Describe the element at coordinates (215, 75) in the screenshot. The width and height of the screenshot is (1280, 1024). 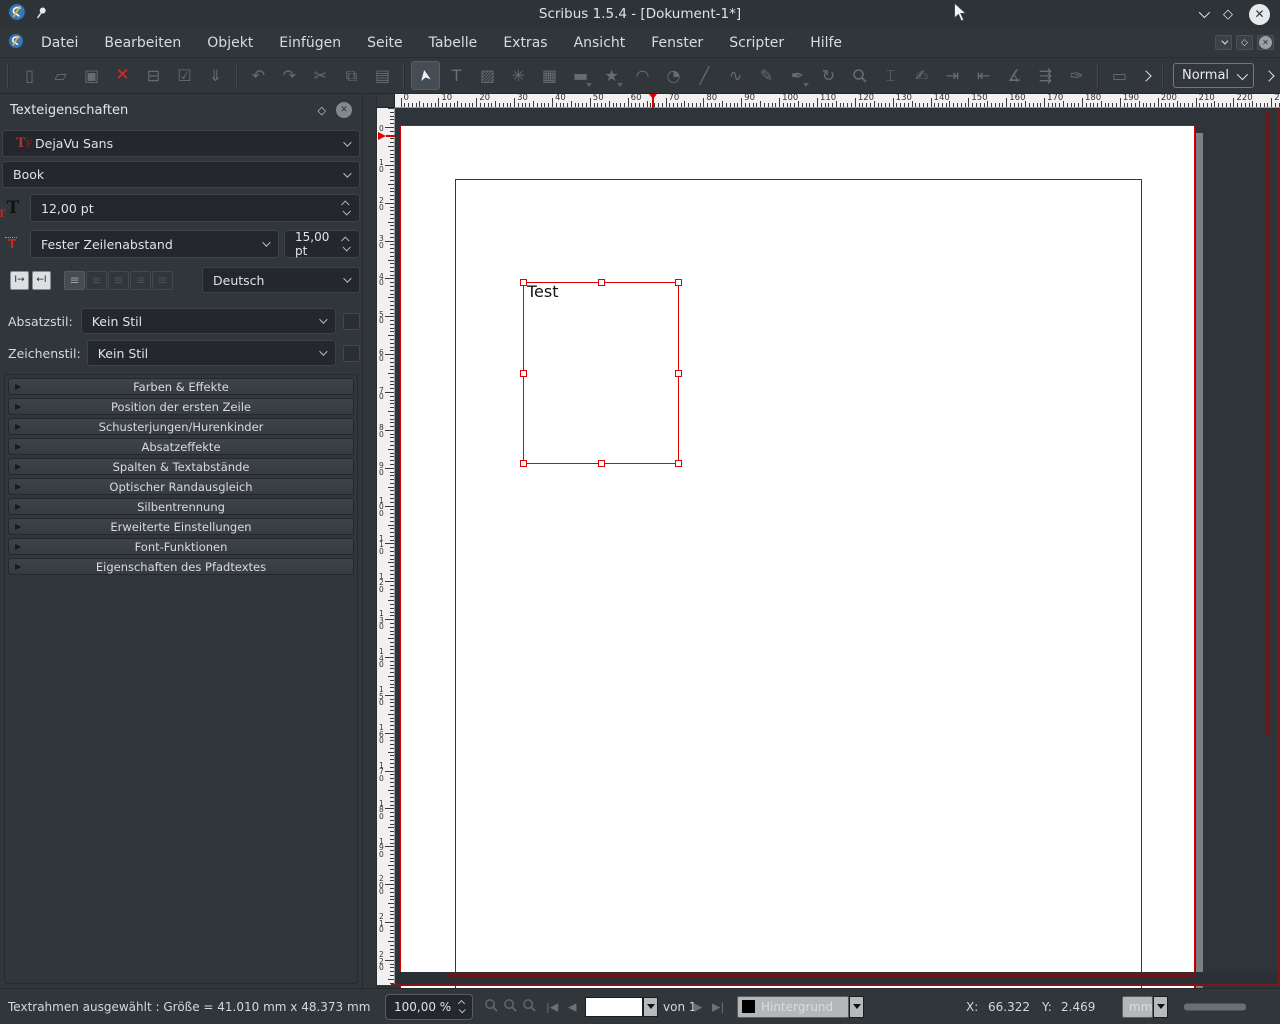
I see `export-pdf-button: ⇓` at that location.